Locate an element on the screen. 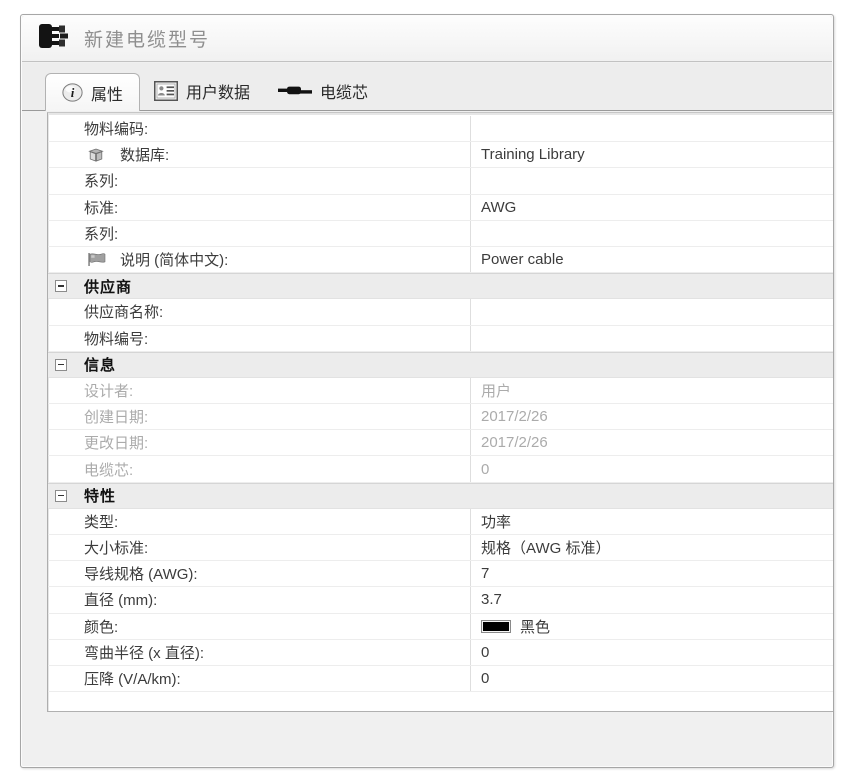  tab-label: 电缆芯 is located at coordinates (344, 93).